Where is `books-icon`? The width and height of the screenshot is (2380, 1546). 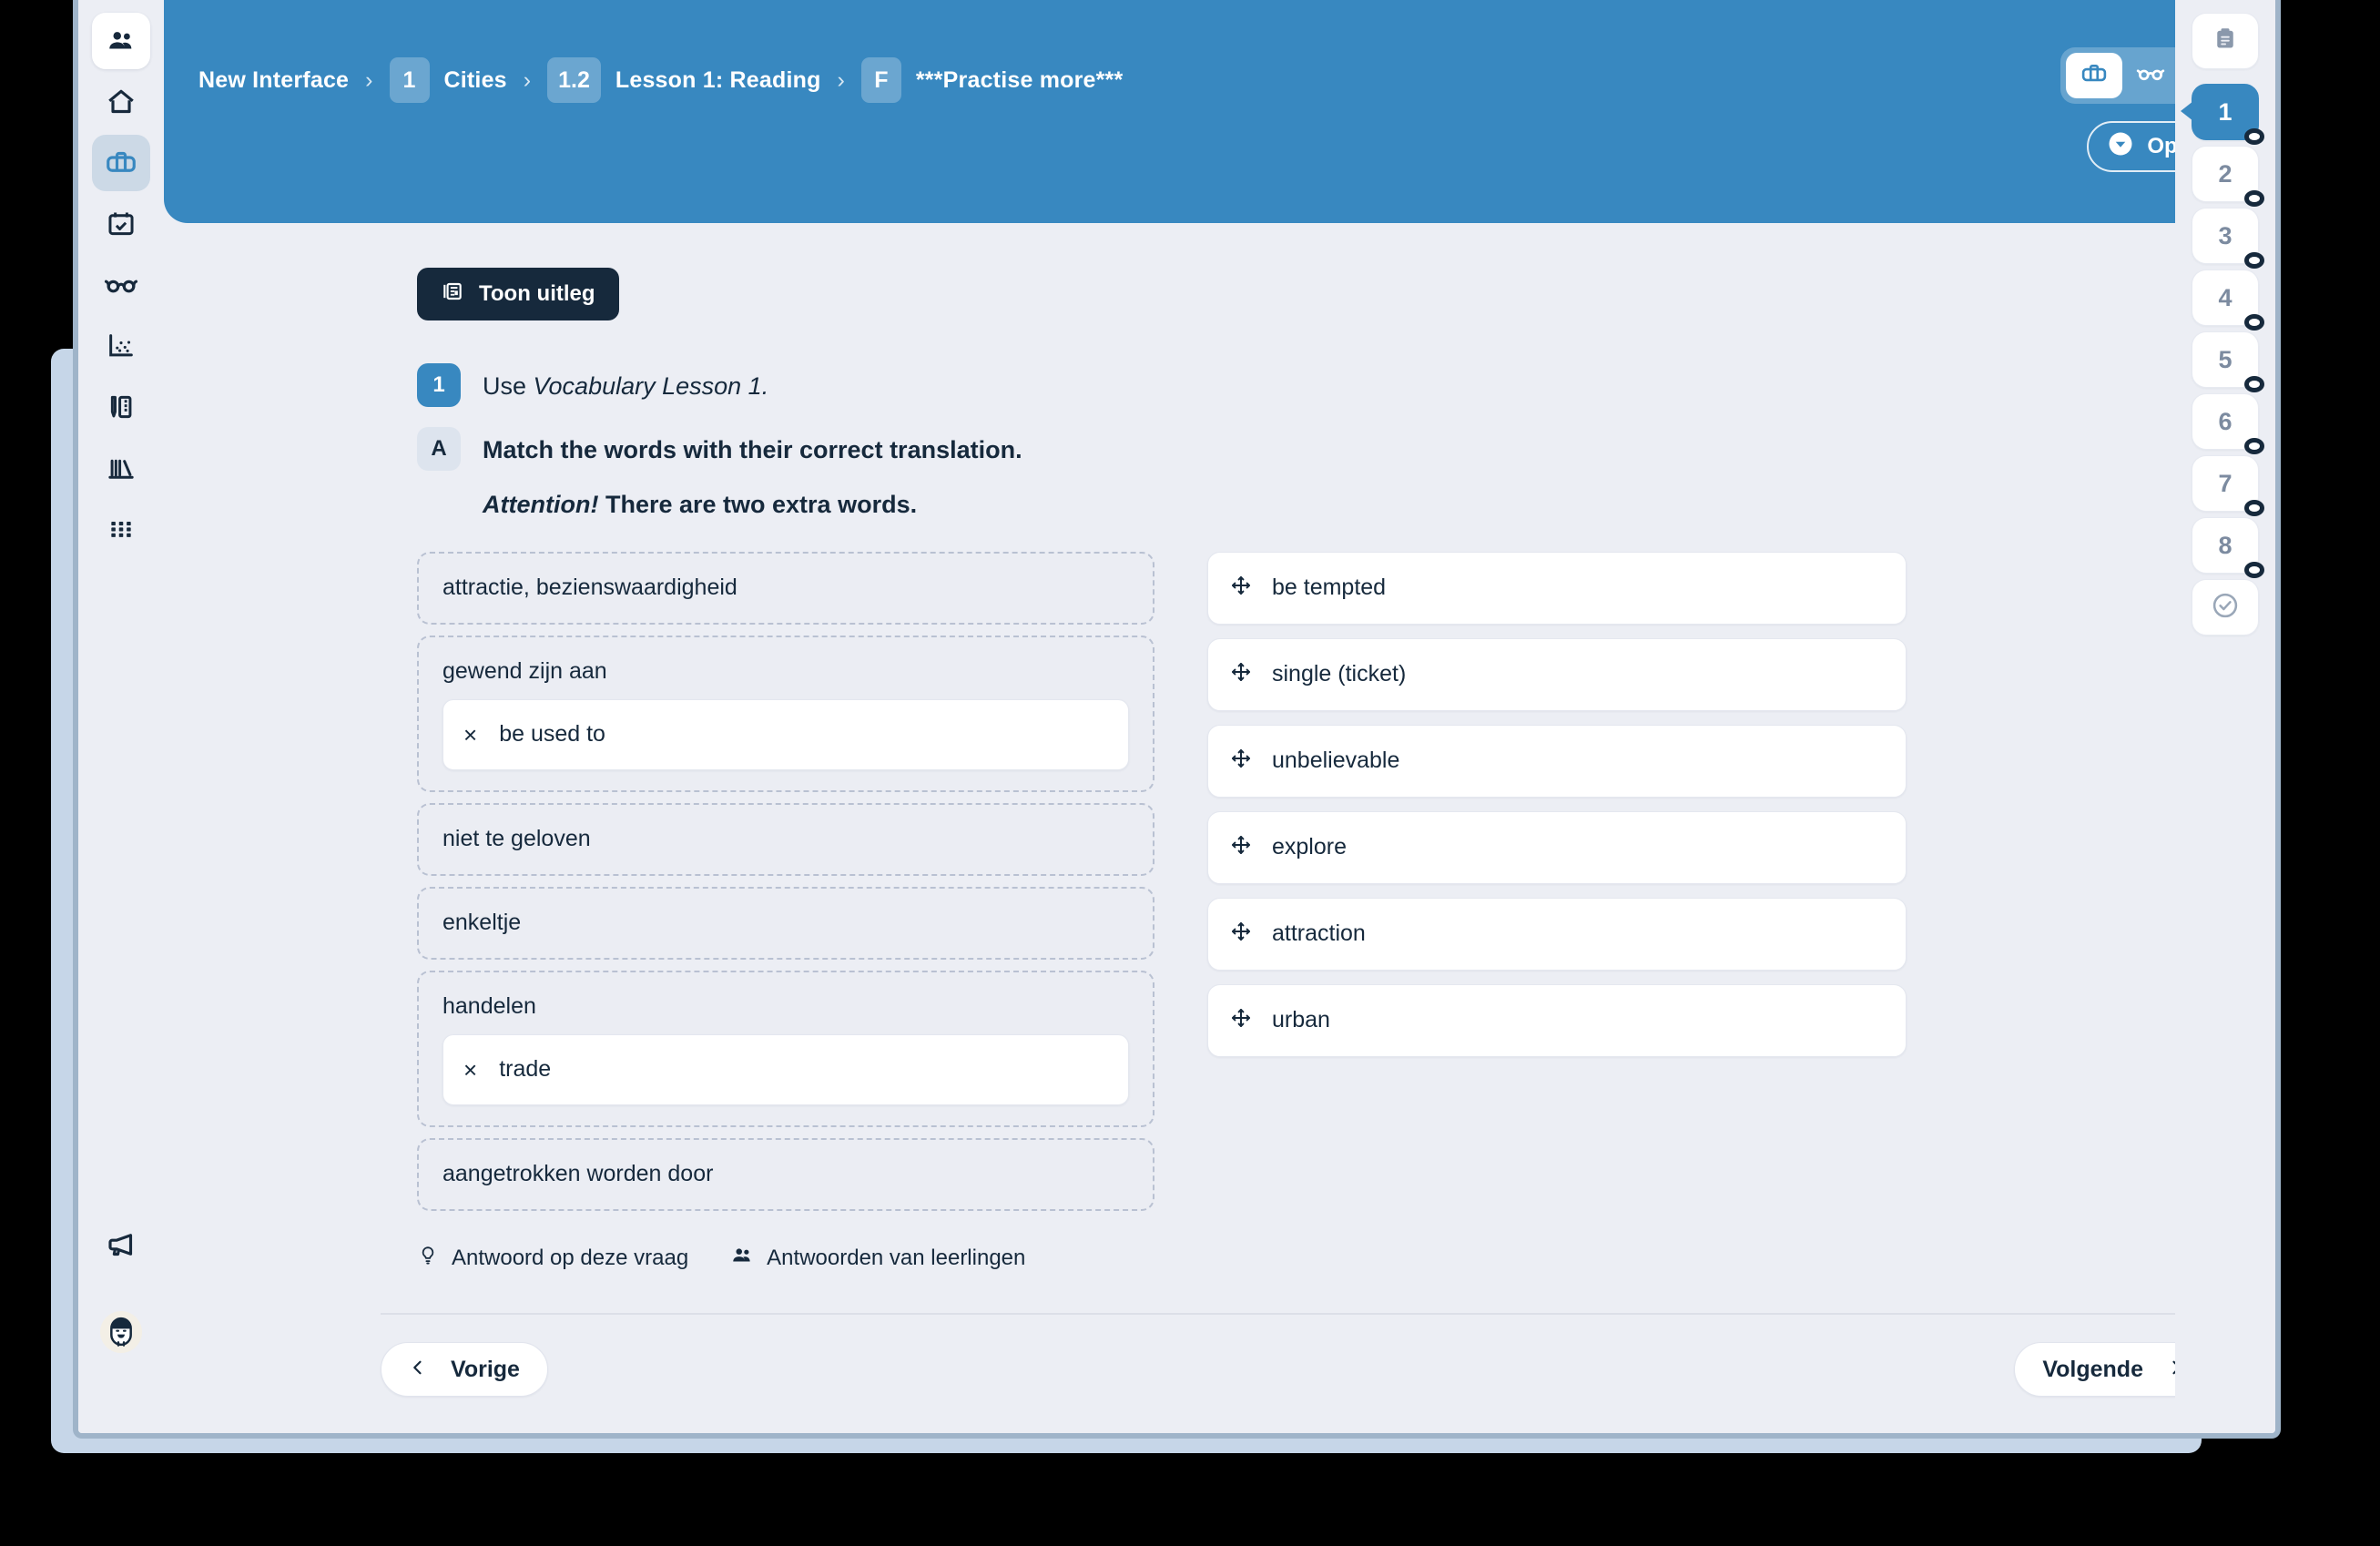
books-icon is located at coordinates (121, 468).